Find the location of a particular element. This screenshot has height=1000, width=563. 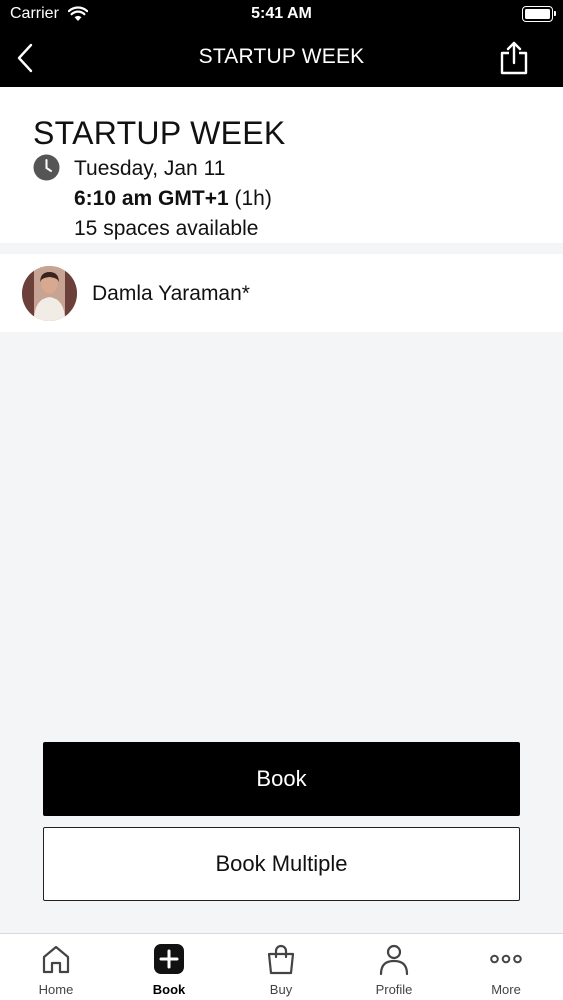

book-multiple-button: Book Multiple is located at coordinates (281, 864).